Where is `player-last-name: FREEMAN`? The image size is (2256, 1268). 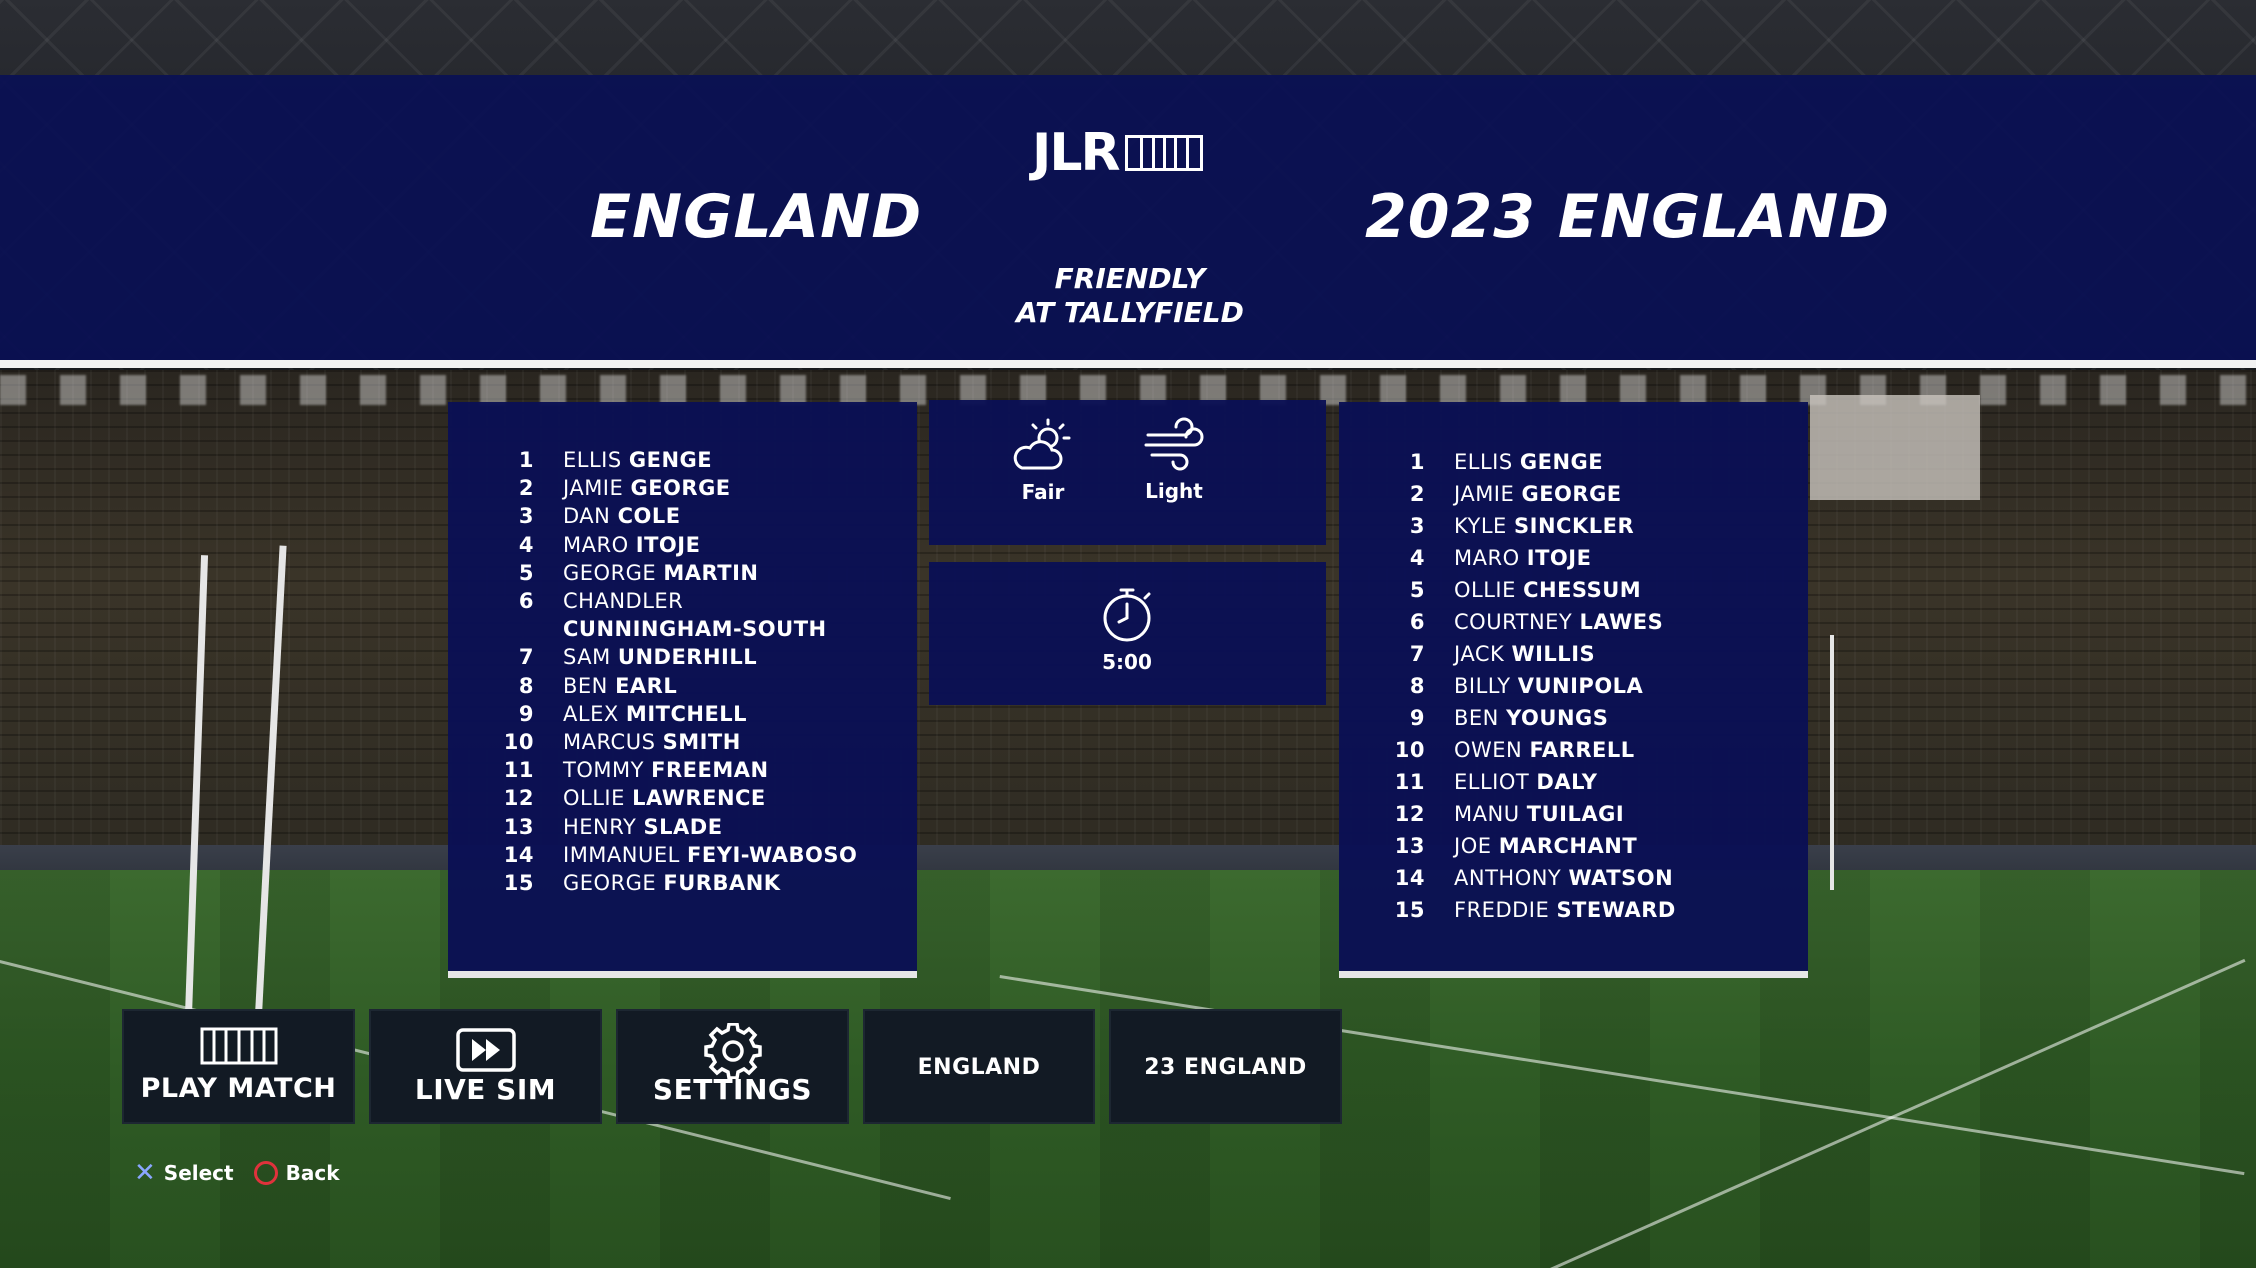
player-last-name: FREEMAN is located at coordinates (710, 770).